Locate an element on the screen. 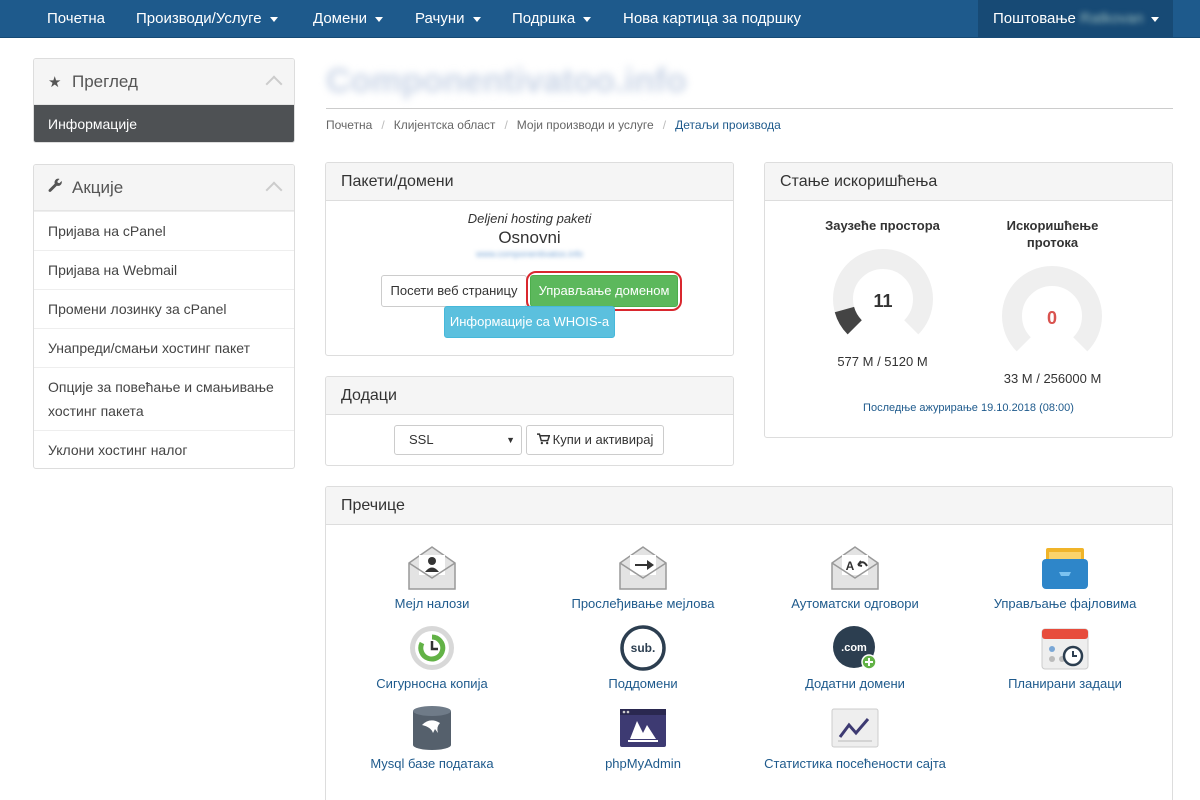 Image resolution: width=1200 pixels, height=800 pixels. mysql-icon is located at coordinates (432, 728).